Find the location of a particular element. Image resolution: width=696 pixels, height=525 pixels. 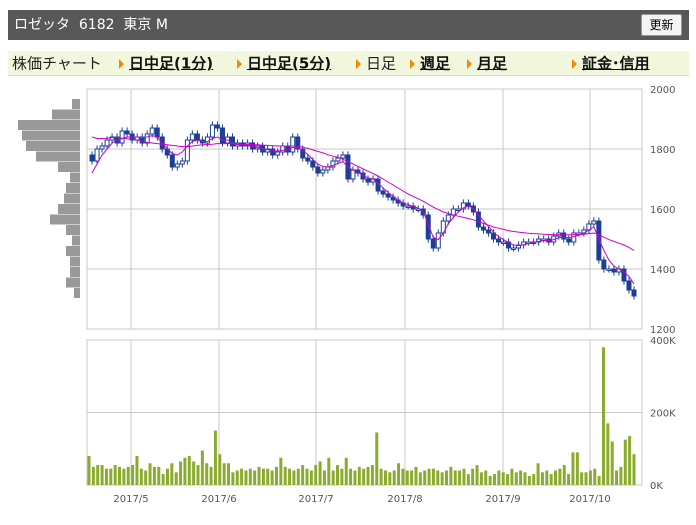

price-tick-label: 1200 is located at coordinates (662, 330).